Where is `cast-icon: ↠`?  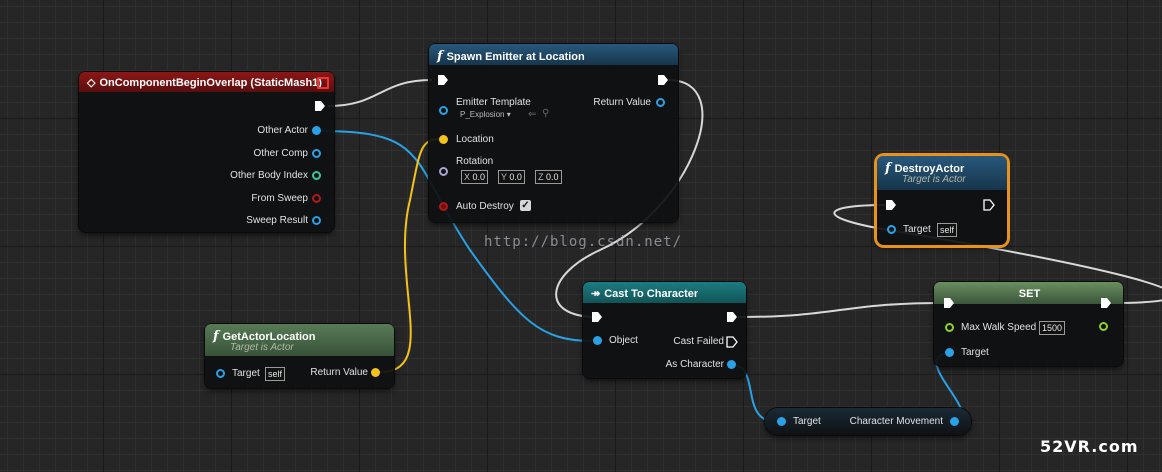 cast-icon: ↠ is located at coordinates (596, 294).